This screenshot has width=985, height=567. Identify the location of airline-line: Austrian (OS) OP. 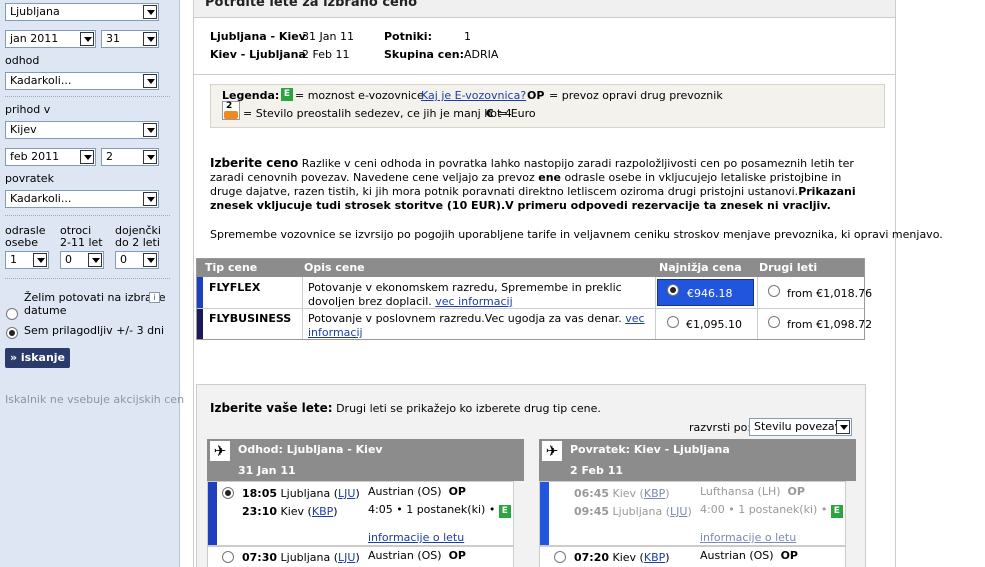
(417, 555).